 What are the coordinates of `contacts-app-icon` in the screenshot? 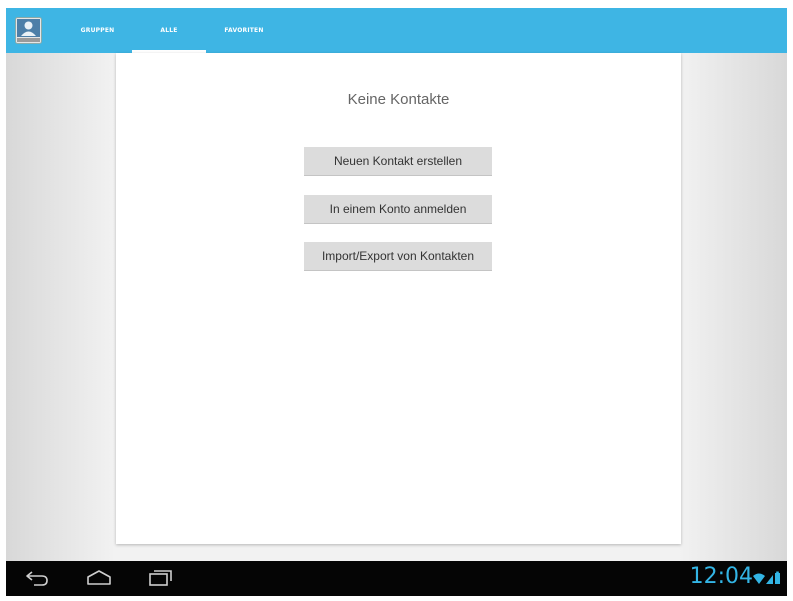 It's located at (28, 30).